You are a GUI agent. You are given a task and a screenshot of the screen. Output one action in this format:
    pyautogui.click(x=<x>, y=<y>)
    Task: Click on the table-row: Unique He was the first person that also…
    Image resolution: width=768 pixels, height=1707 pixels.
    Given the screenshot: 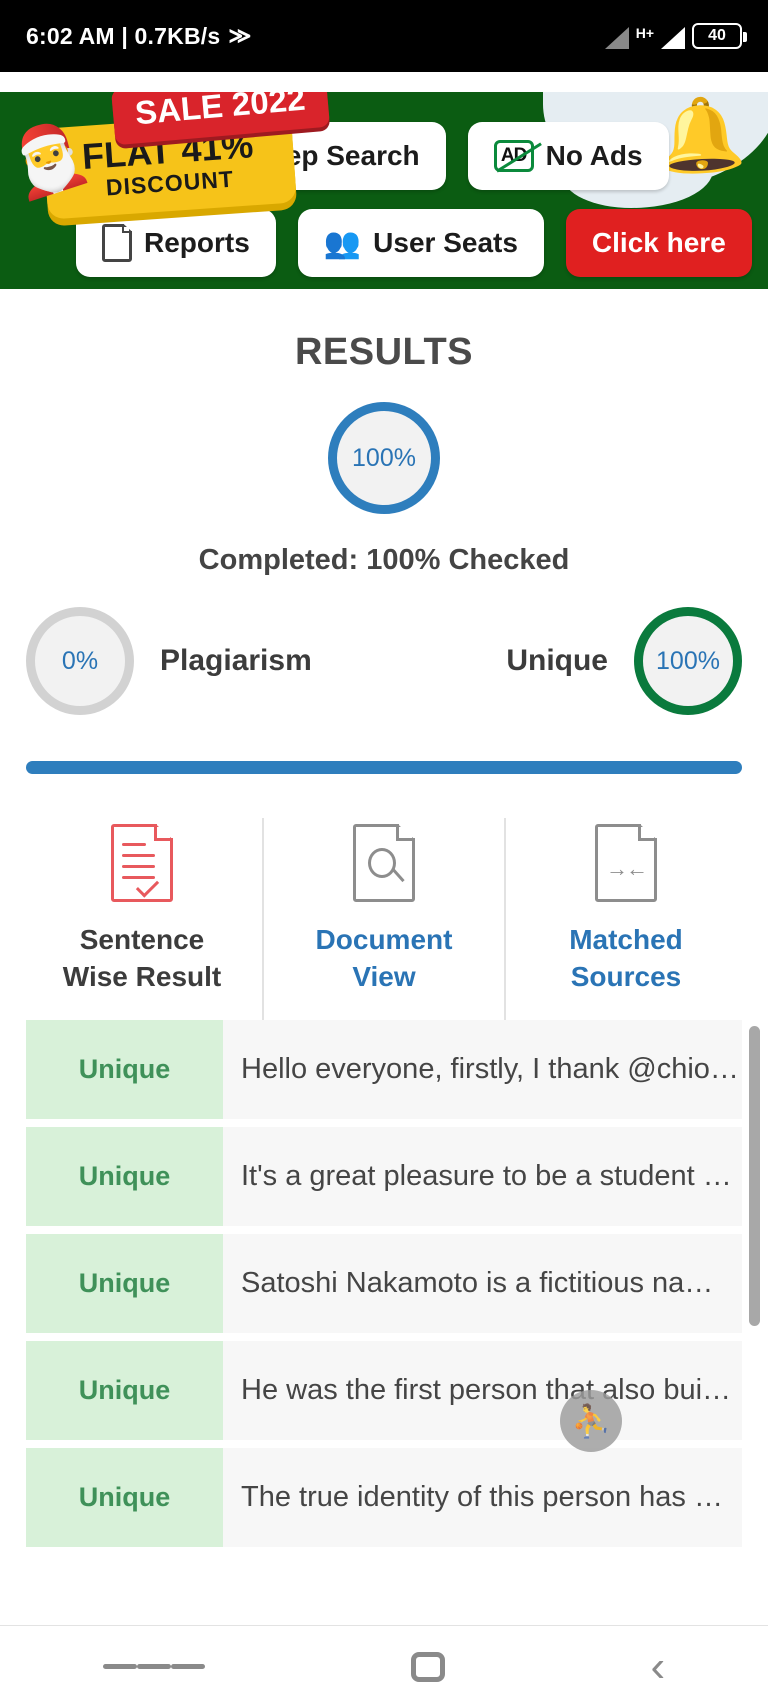 What is the action you would take?
    pyautogui.click(x=384, y=1390)
    